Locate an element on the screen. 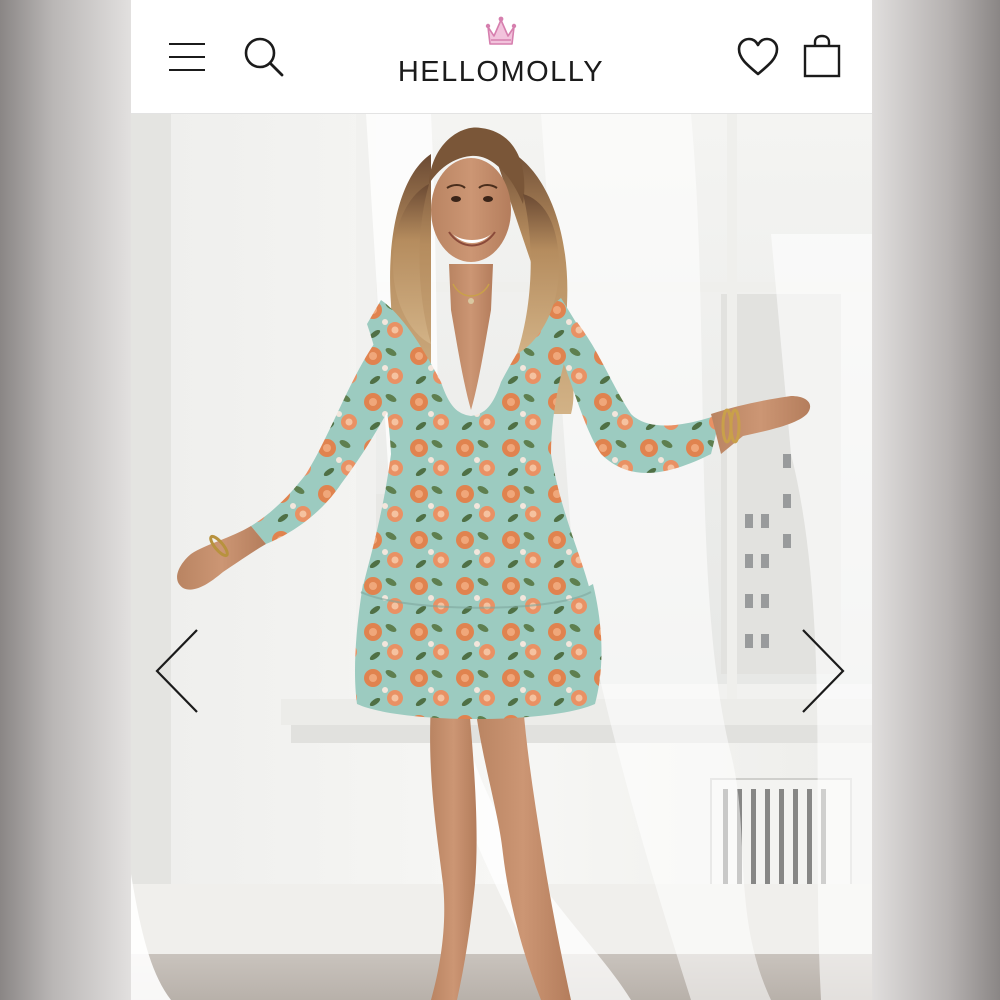 The width and height of the screenshot is (1000, 1000). crown-icon is located at coordinates (501, 30).